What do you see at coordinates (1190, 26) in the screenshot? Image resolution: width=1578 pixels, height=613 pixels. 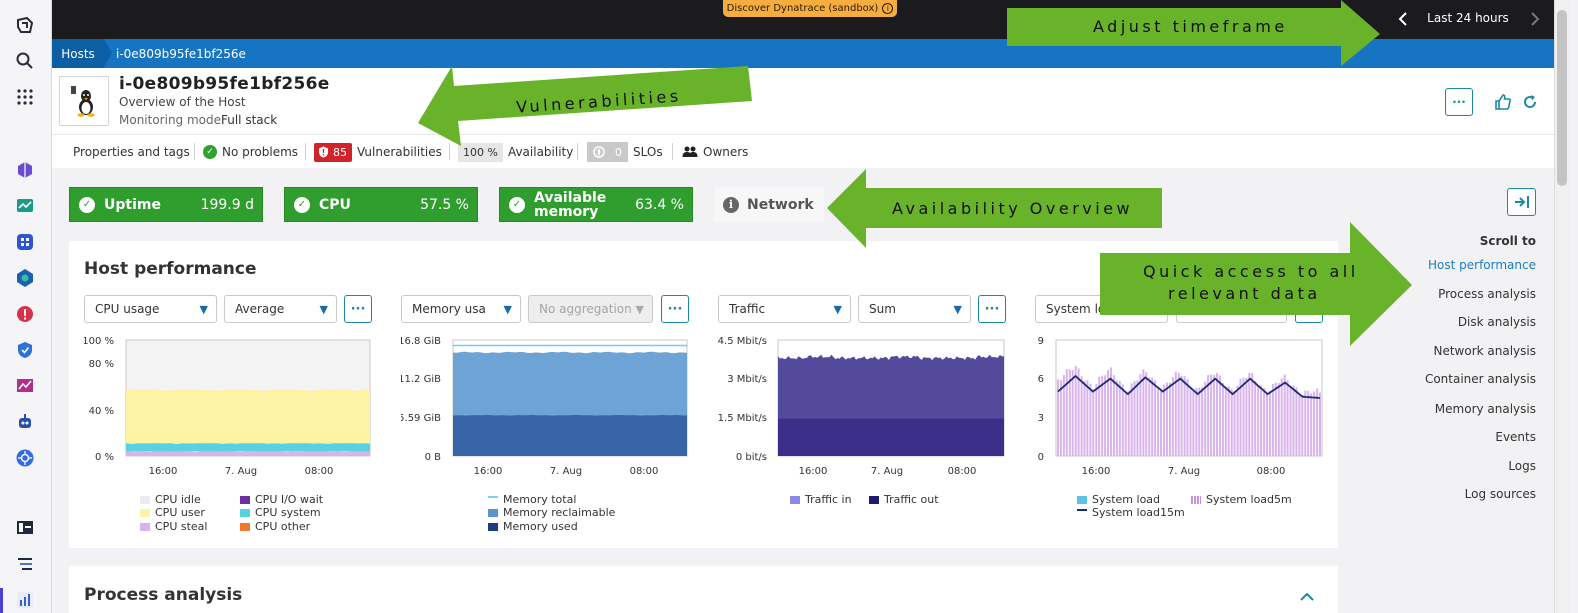 I see `annotation-timeframe: Adjust timeframe` at bounding box center [1190, 26].